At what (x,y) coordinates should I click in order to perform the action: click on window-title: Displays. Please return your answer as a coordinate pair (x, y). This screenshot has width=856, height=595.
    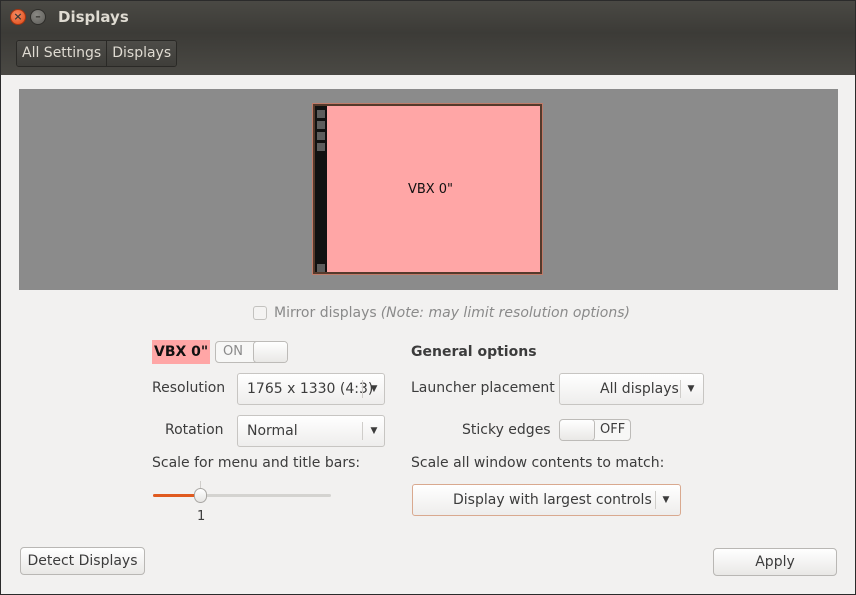
    Looking at the image, I should click on (93, 17).